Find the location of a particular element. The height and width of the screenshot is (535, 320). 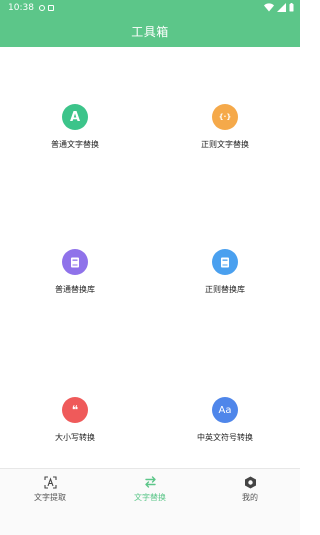

battery-icon is located at coordinates (291, 7).